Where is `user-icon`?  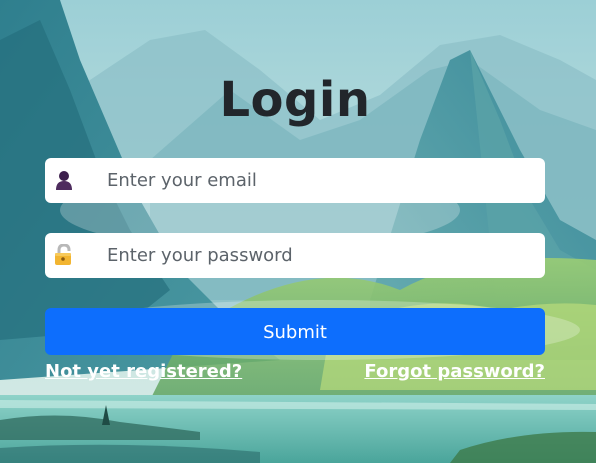
user-icon is located at coordinates (64, 180).